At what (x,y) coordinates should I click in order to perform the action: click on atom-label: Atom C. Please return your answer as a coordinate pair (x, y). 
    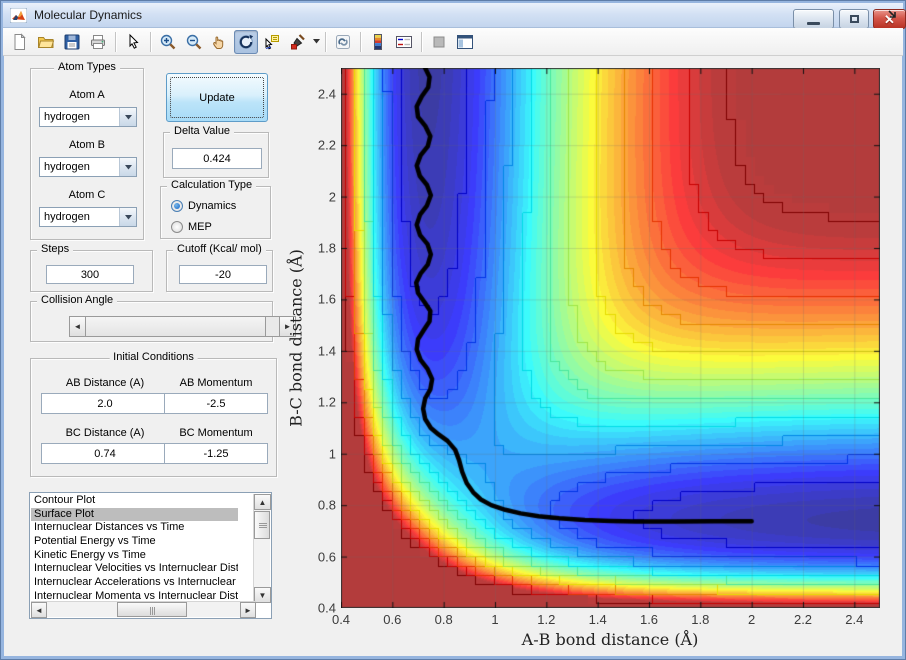
    Looking at the image, I should click on (87, 195).